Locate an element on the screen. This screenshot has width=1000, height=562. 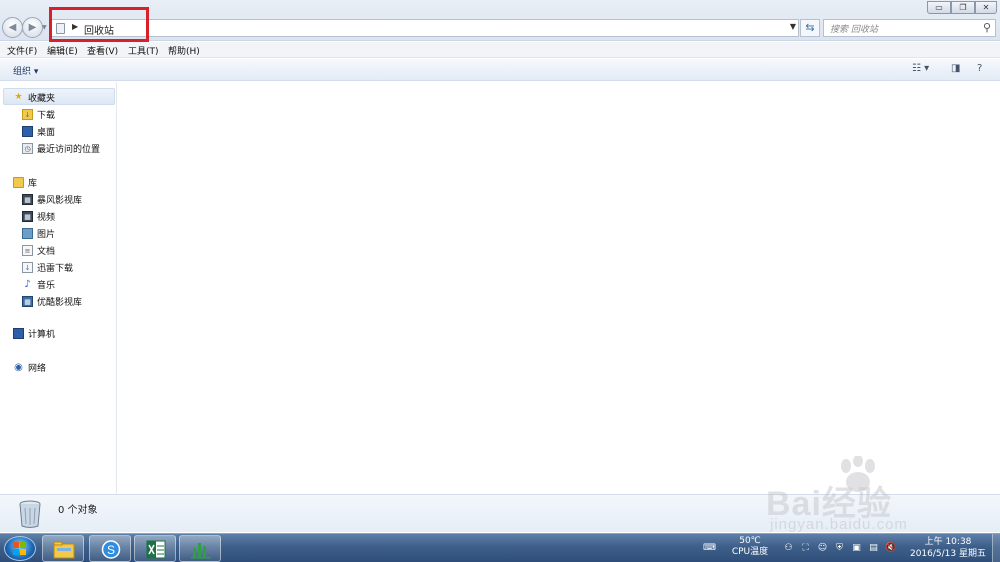
refresh-icon: ⇆ is located at coordinates (810, 27).